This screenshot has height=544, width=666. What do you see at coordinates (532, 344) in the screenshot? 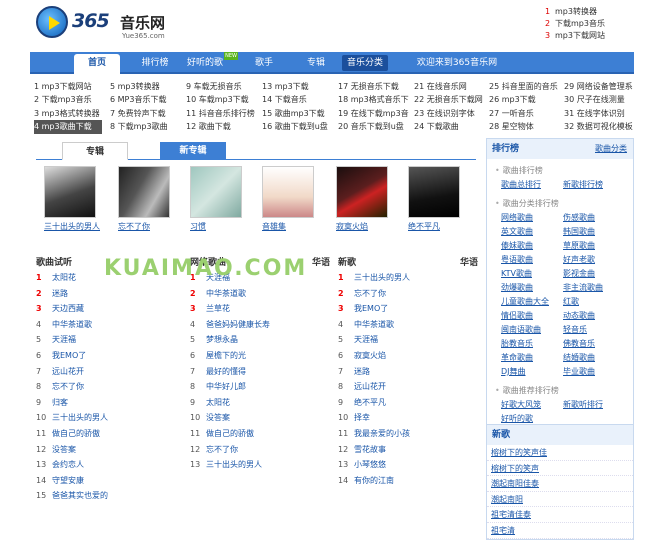
I see `chart-link: 胎教音乐` at bounding box center [532, 344].